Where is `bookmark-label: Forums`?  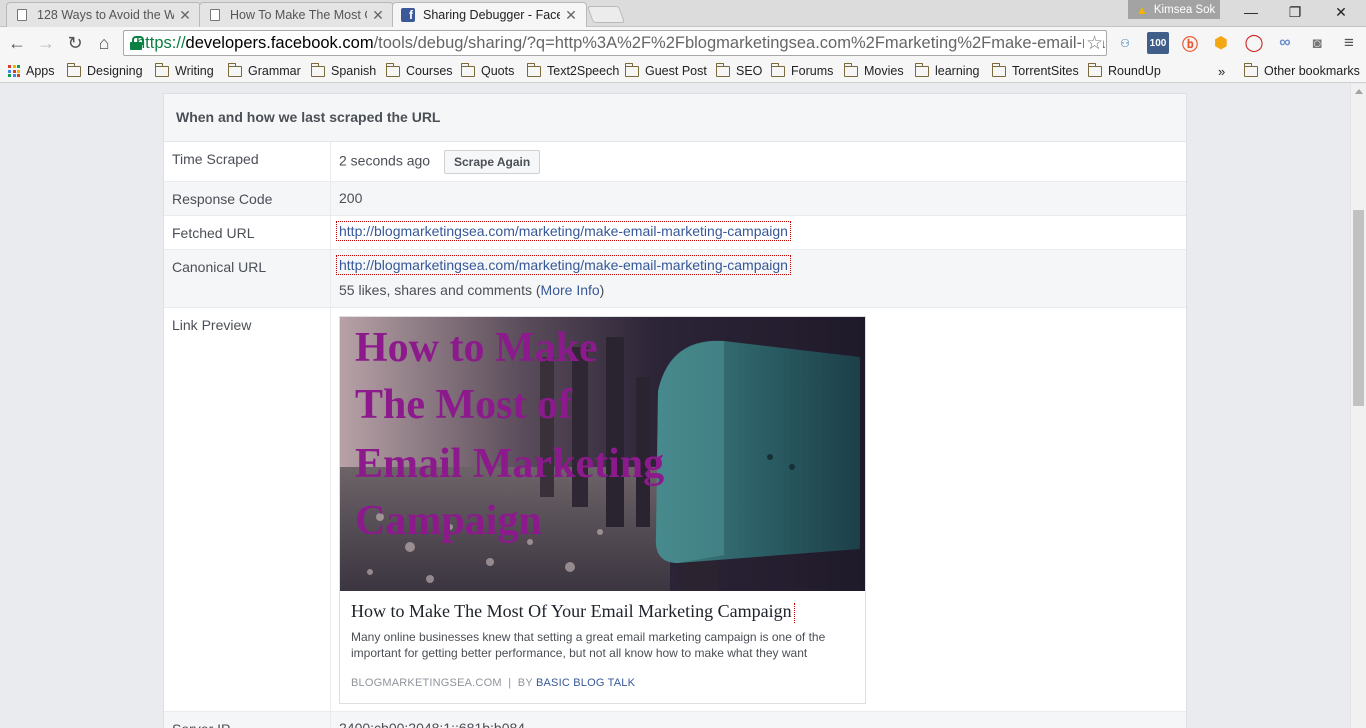
bookmark-label: Forums is located at coordinates (812, 71).